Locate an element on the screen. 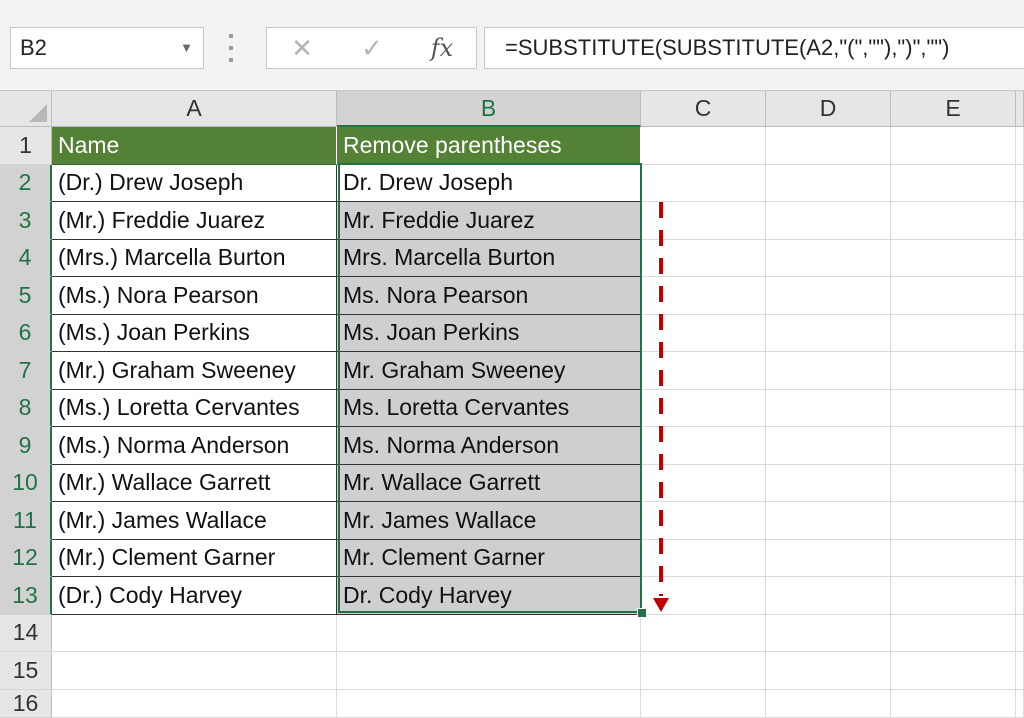 The image size is (1024, 718). select-all-corner is located at coordinates (26, 109).